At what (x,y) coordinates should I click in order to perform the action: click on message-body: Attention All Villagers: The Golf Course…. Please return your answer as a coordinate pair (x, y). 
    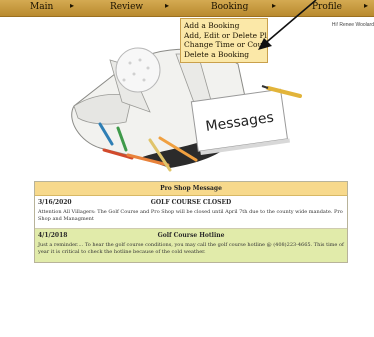
    Looking at the image, I should click on (190, 215).